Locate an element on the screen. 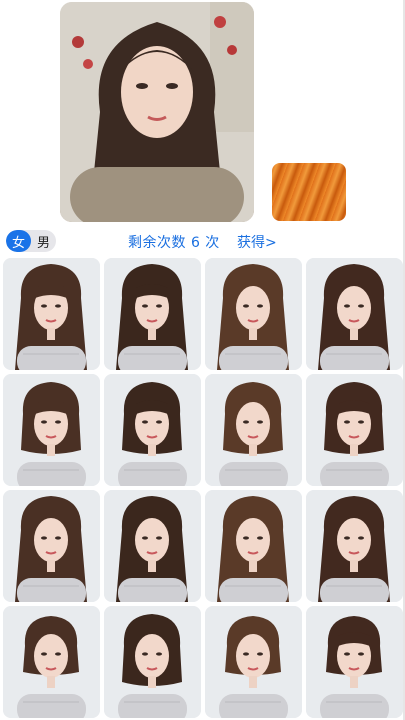 This screenshot has width=405, height=720. user-photo-preview is located at coordinates (157, 112).